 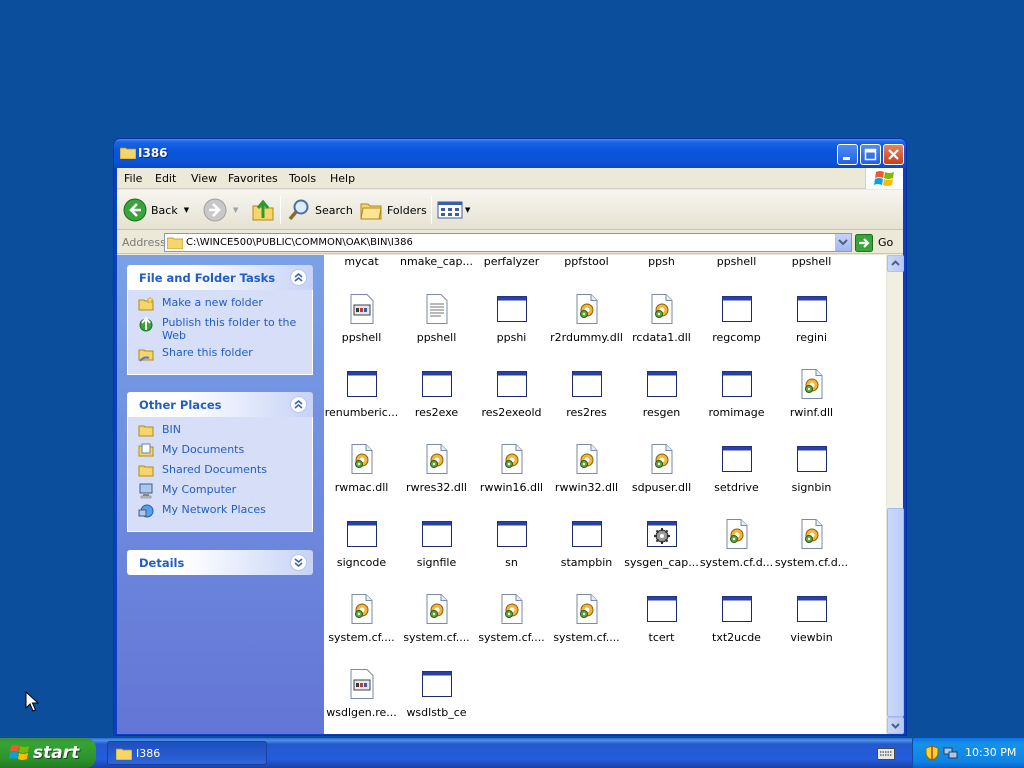 I want to click on file-item: res2res, so click(x=586, y=393).